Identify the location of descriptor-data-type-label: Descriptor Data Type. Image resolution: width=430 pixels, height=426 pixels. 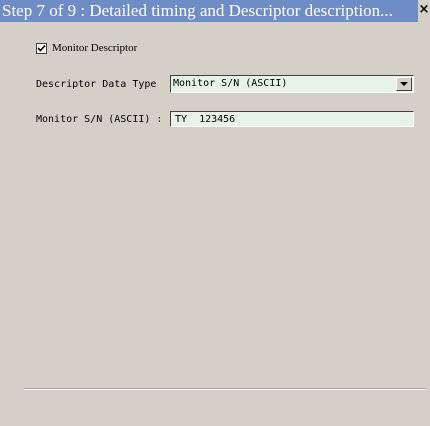
(96, 84).